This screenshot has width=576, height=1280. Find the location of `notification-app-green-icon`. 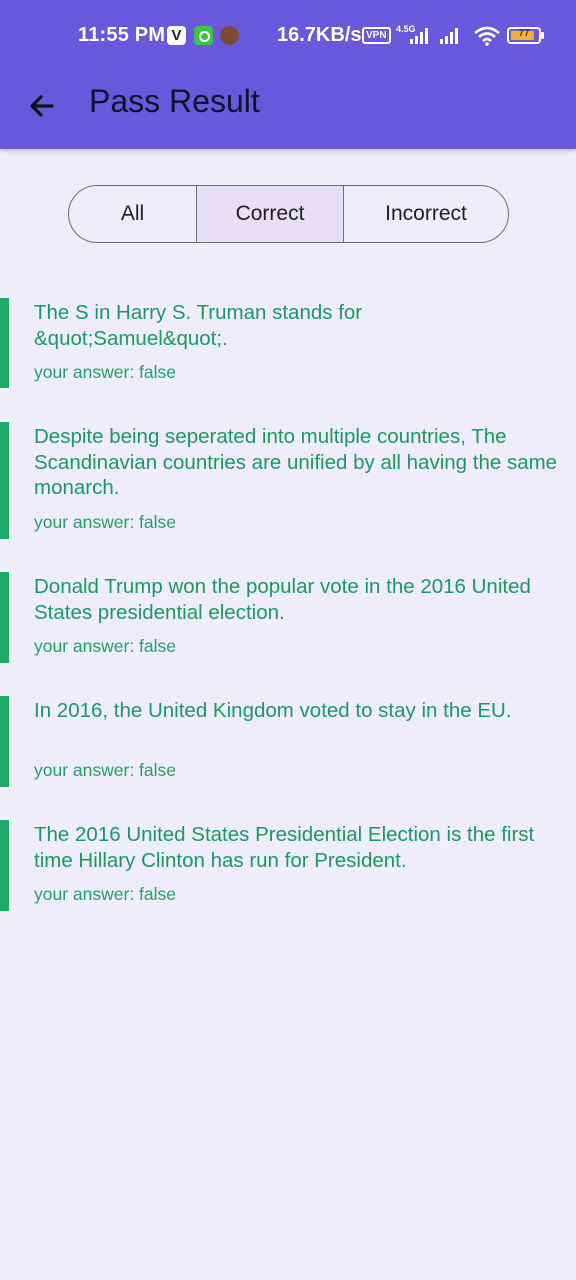

notification-app-green-icon is located at coordinates (203, 35).